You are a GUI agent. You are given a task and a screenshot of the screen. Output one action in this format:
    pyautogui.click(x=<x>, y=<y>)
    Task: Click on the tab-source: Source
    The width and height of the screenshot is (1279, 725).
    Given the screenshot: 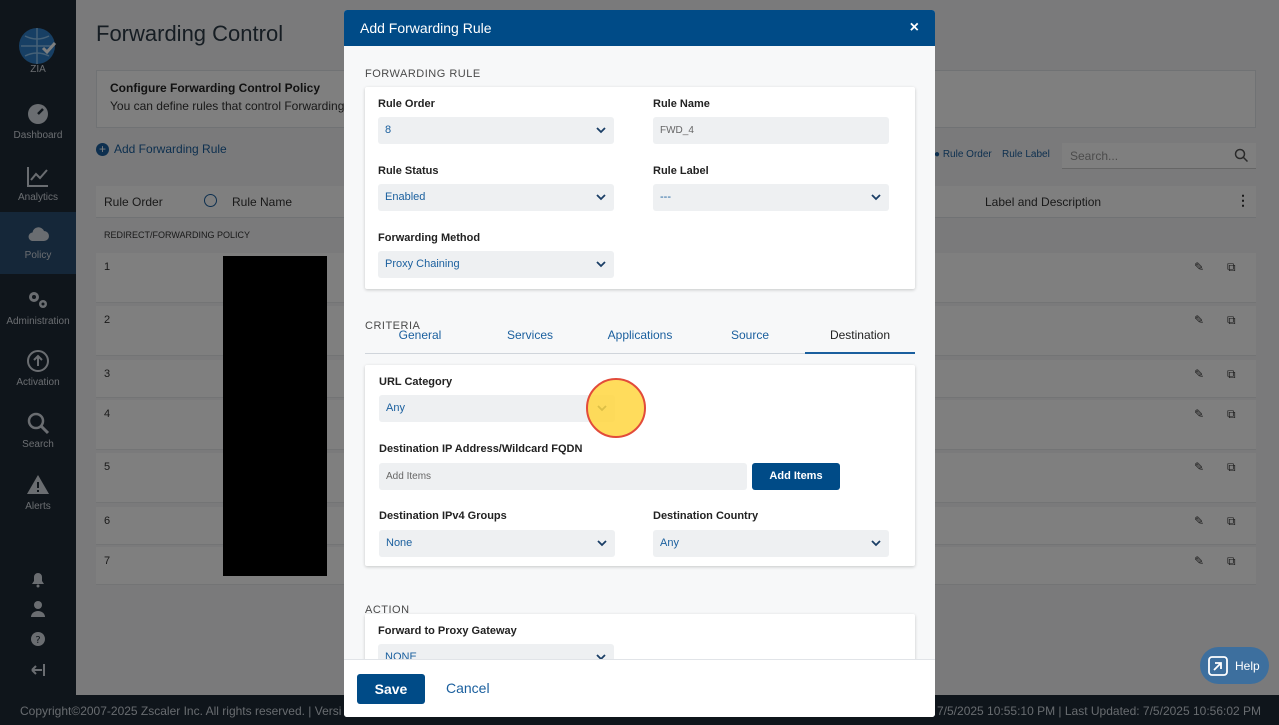 What is the action you would take?
    pyautogui.click(x=750, y=341)
    